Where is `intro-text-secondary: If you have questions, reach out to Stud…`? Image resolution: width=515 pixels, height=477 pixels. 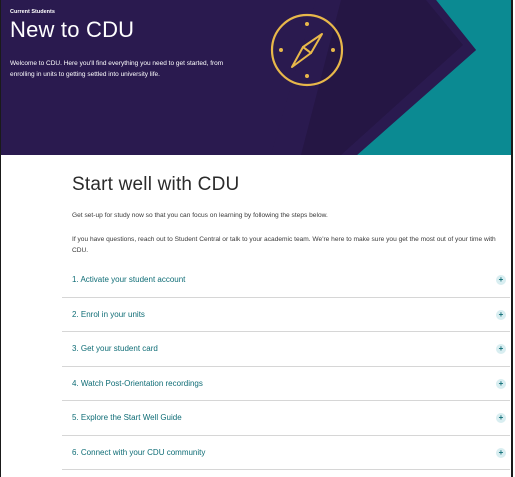 intro-text-secondary: If you have questions, reach out to Stud… is located at coordinates (284, 245).